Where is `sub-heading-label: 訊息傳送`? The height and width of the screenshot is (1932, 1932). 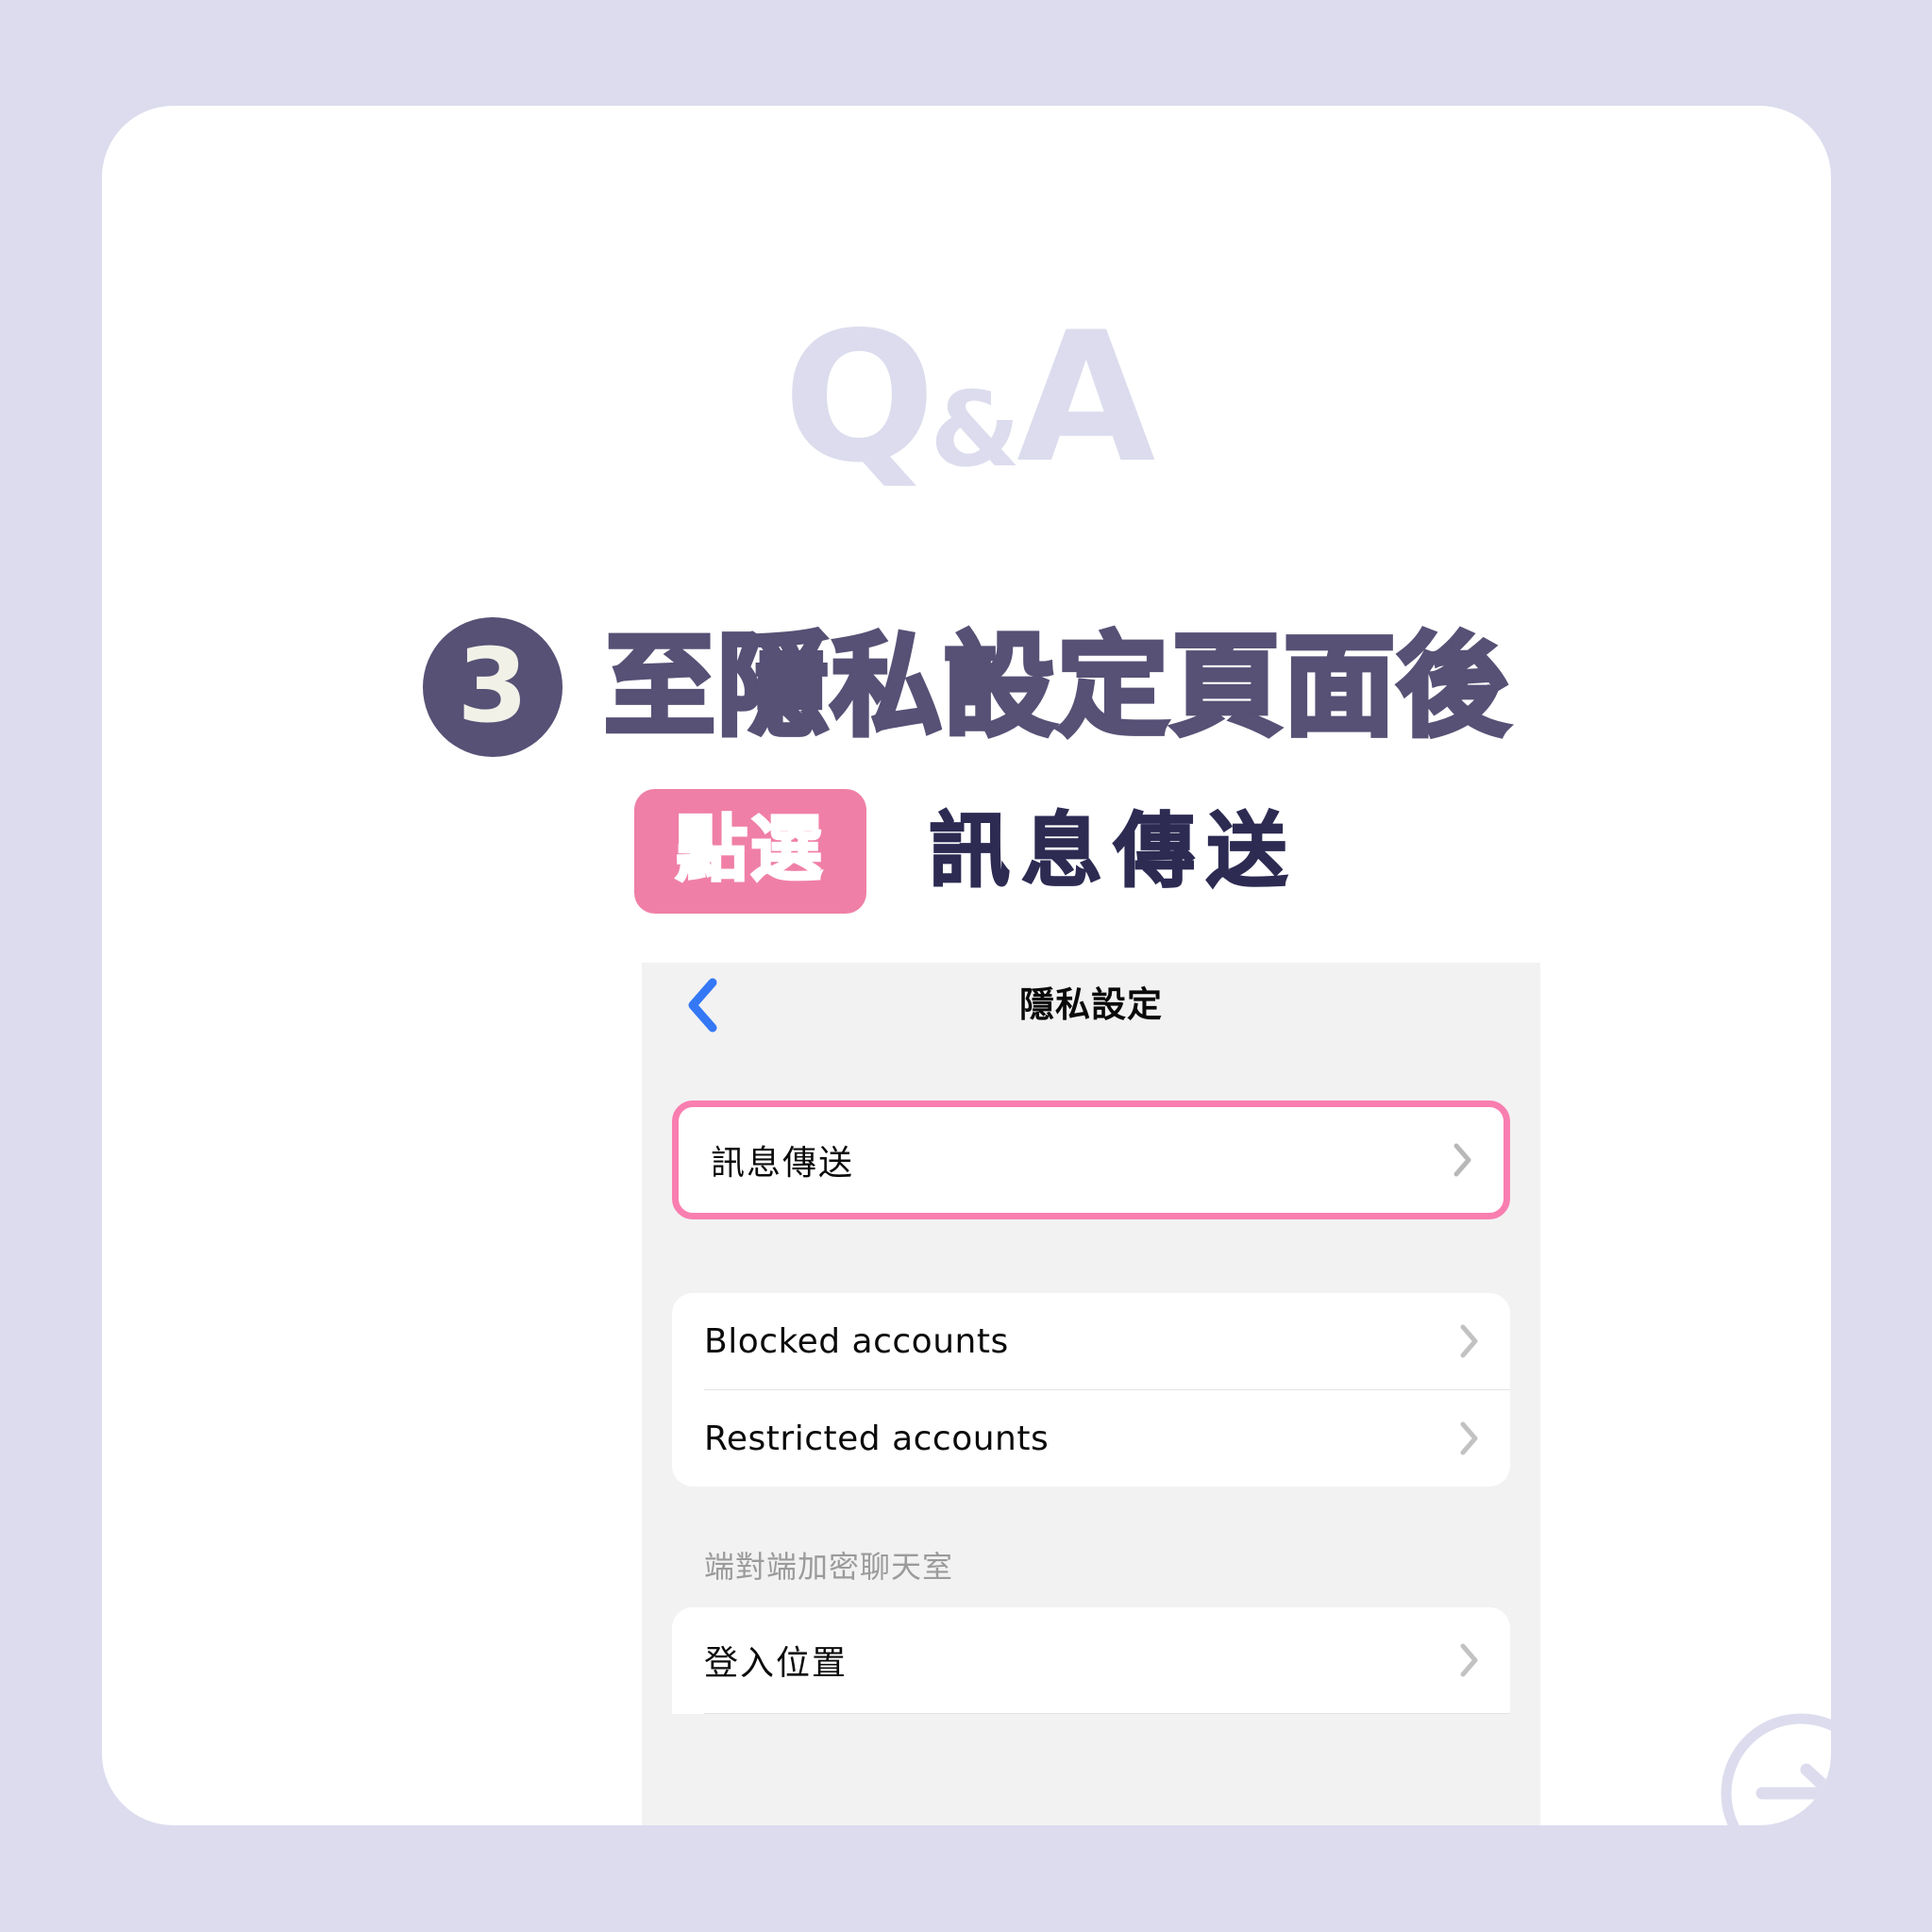
sub-heading-label: 訊息傳送 is located at coordinates (1113, 851).